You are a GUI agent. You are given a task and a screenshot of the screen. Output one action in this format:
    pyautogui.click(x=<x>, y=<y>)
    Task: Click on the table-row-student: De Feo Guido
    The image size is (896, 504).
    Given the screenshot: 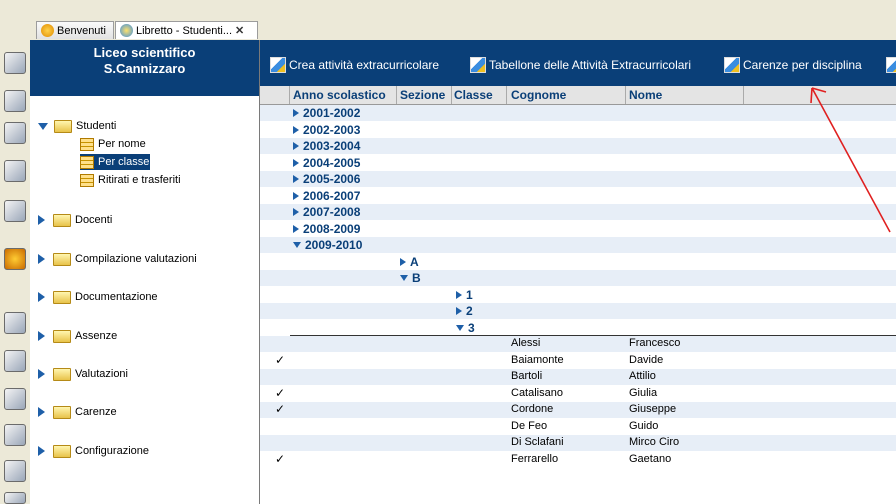 What is the action you would take?
    pyautogui.click(x=578, y=427)
    